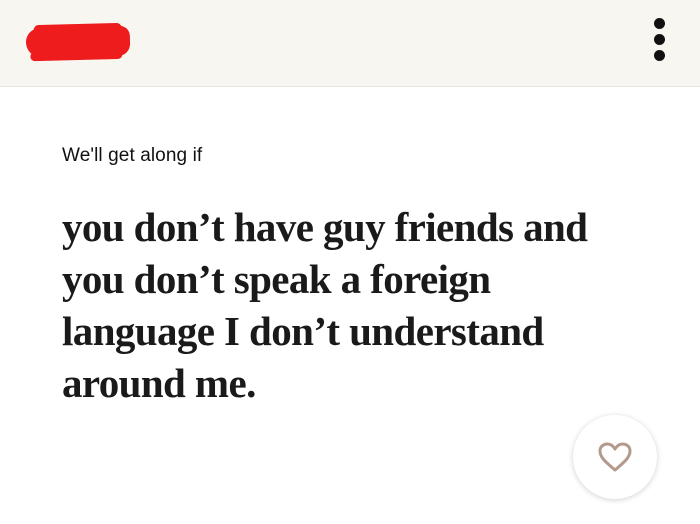 Image resolution: width=700 pixels, height=524 pixels. I want to click on prompt-question: We'll get along if, so click(132, 155).